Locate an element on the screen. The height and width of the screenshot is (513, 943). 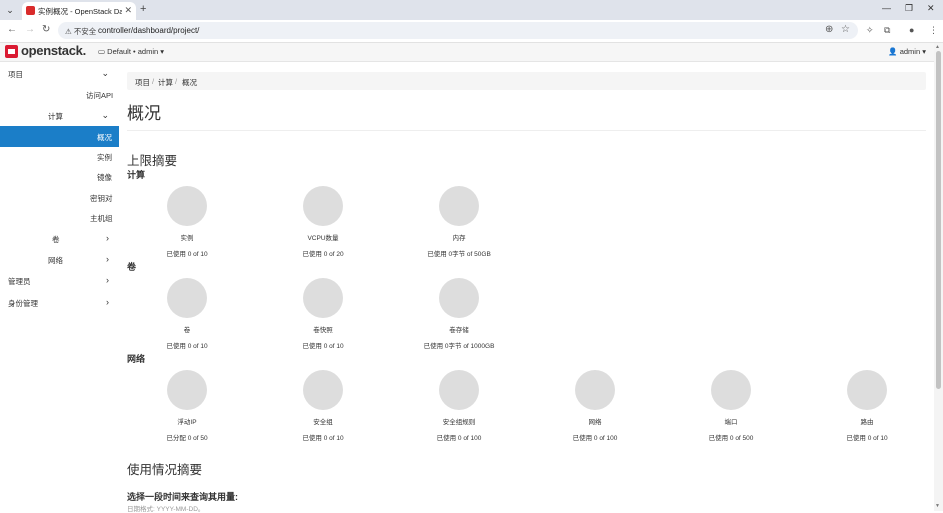
volume-group-heading: 卷 is located at coordinates (132, 267).